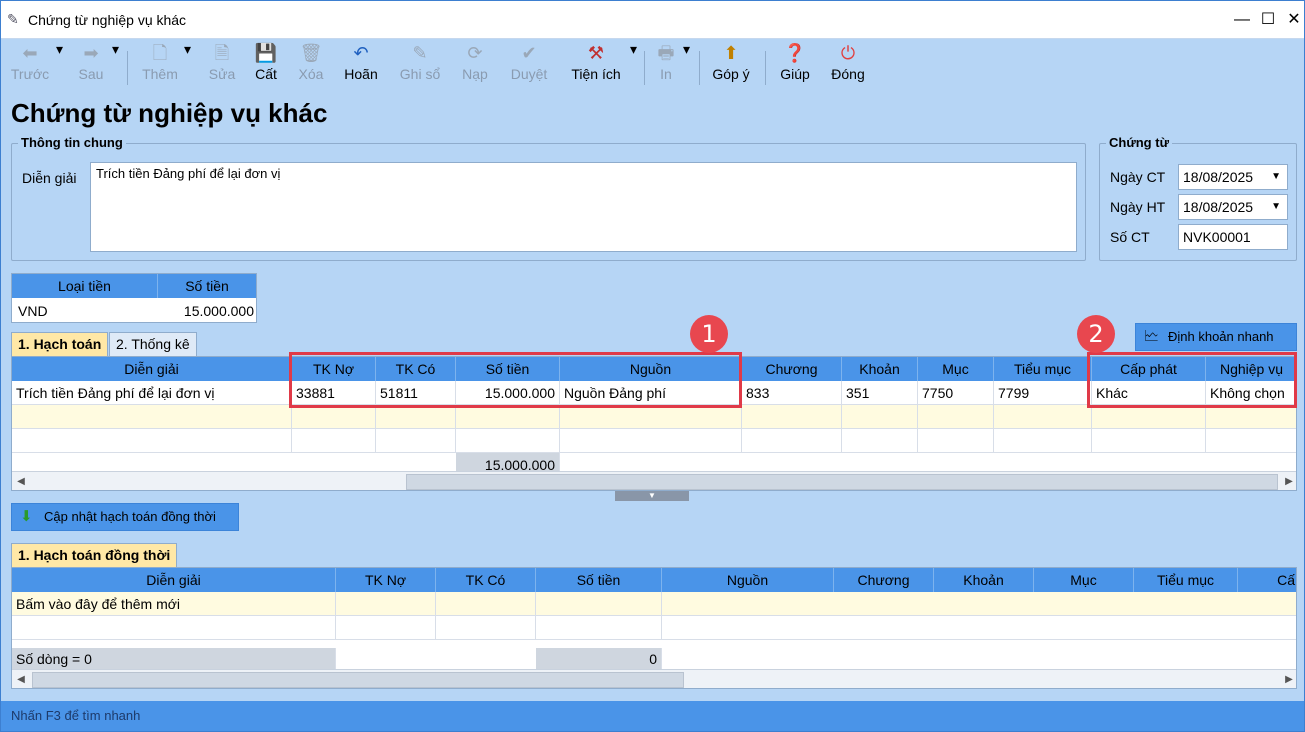 Image resolution: width=1305 pixels, height=732 pixels. Describe the element at coordinates (486, 580) in the screenshot. I see `column-header: TK Có` at that location.